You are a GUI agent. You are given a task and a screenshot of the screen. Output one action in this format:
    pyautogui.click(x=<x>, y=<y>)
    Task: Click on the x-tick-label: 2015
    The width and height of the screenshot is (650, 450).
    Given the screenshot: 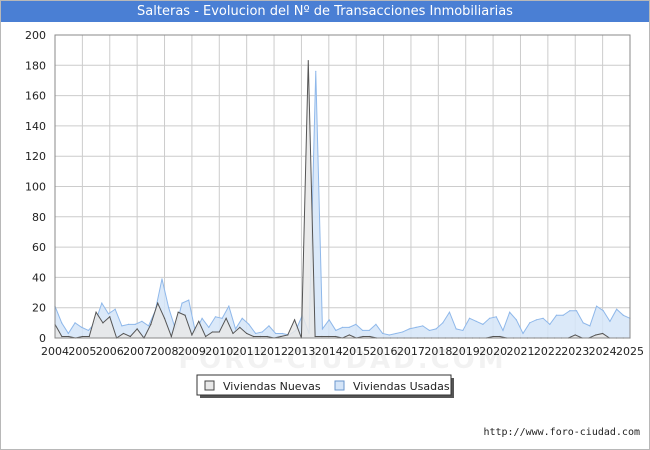 What is the action you would take?
    pyautogui.click(x=356, y=351)
    